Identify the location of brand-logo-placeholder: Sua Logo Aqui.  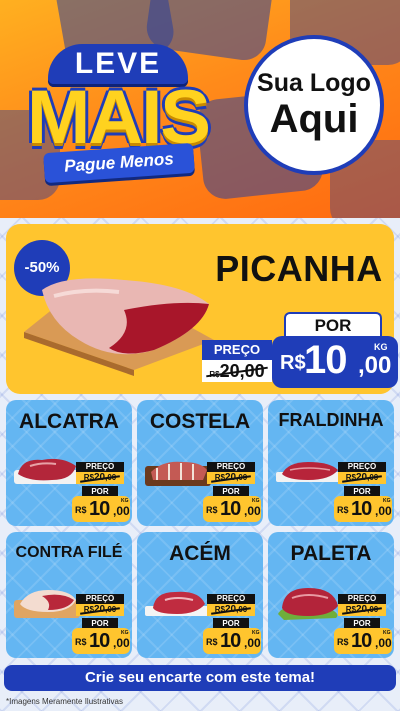
(314, 105).